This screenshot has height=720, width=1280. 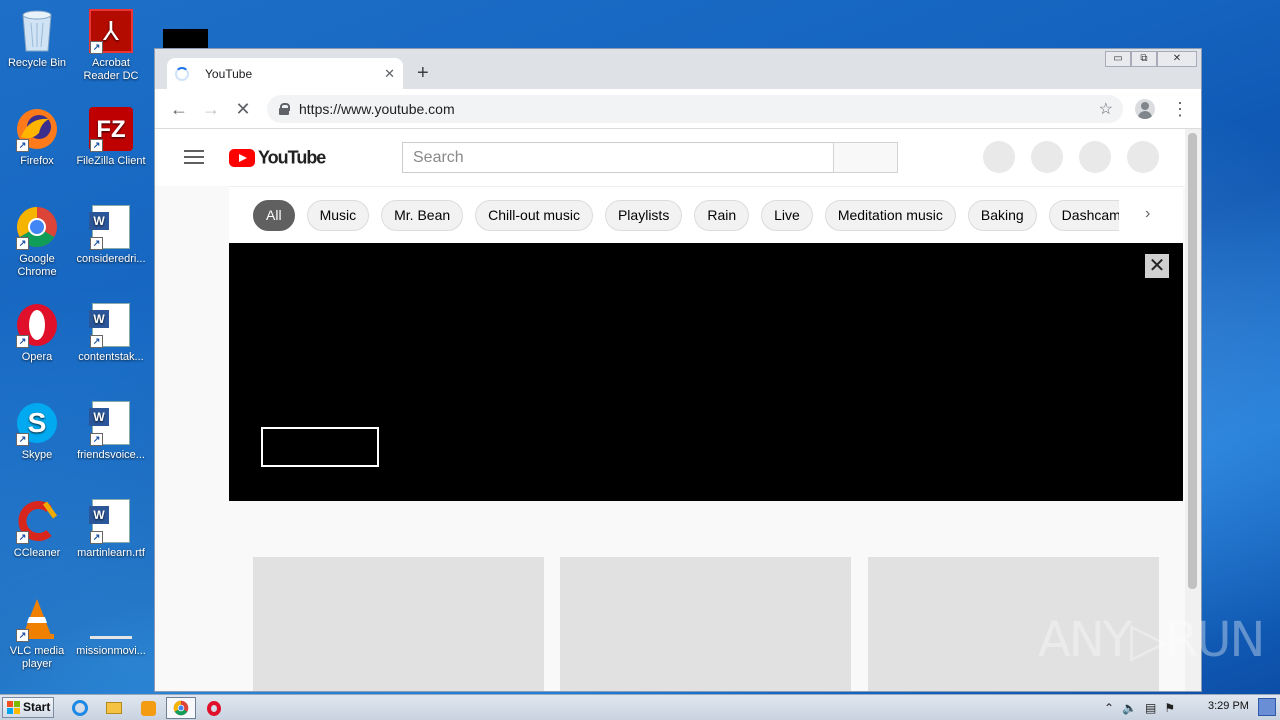 I want to click on restore-button: ⧉, so click(x=1144, y=59).